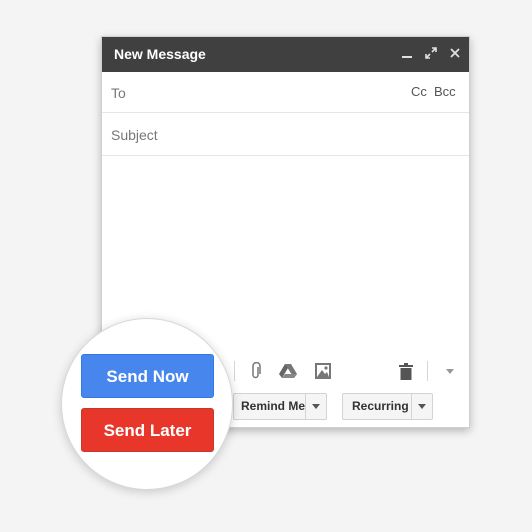 The height and width of the screenshot is (532, 532). Describe the element at coordinates (380, 406) in the screenshot. I see `recurring-label: Recurring` at that location.